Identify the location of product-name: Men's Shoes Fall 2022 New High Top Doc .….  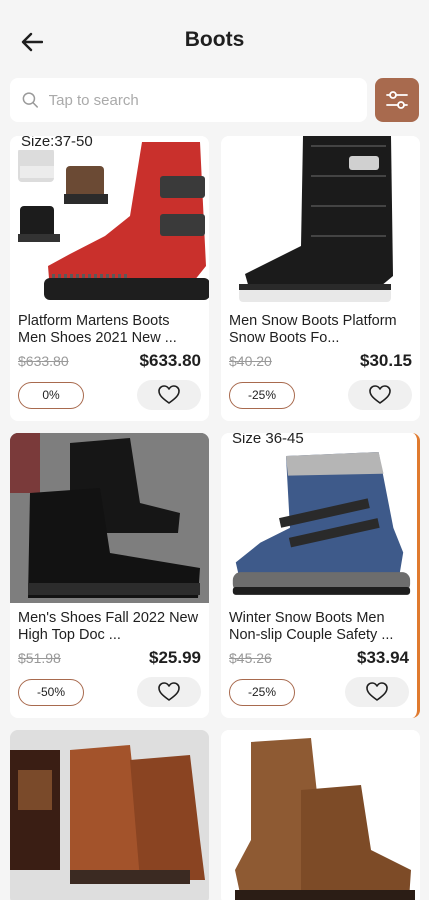
(108, 626).